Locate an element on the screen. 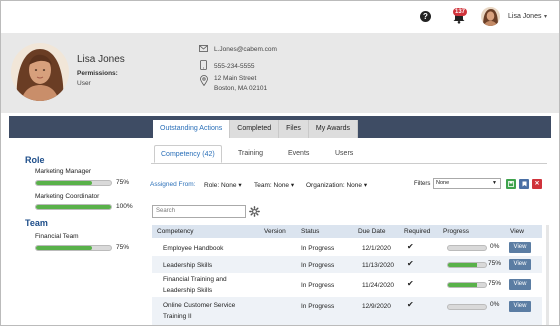  role-label: Marketing Coordinator is located at coordinates (67, 196).